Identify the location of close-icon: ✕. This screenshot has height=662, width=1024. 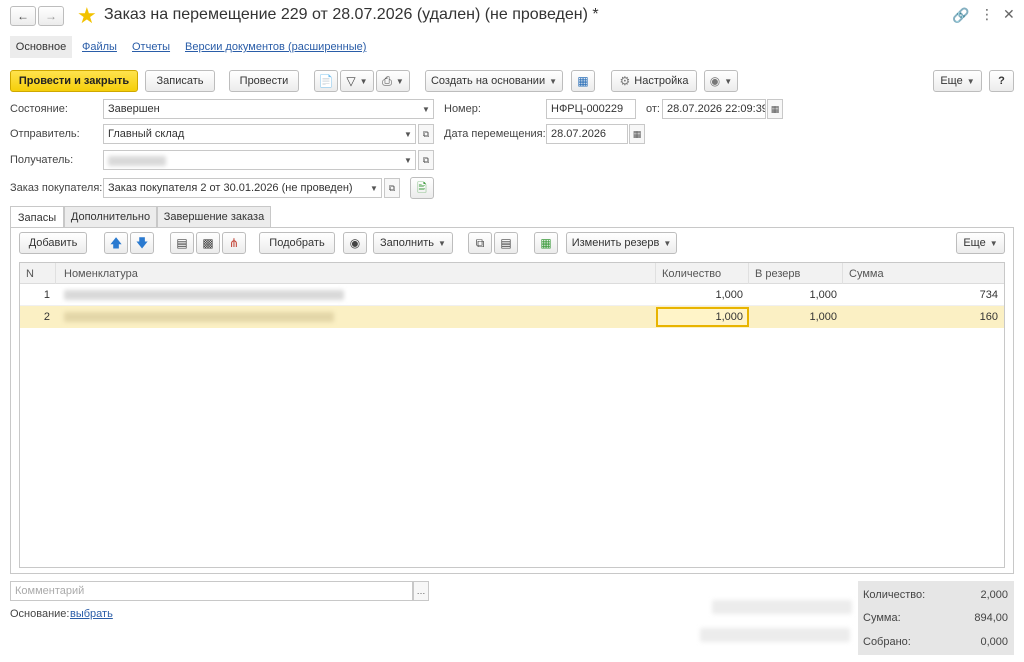
(1009, 14).